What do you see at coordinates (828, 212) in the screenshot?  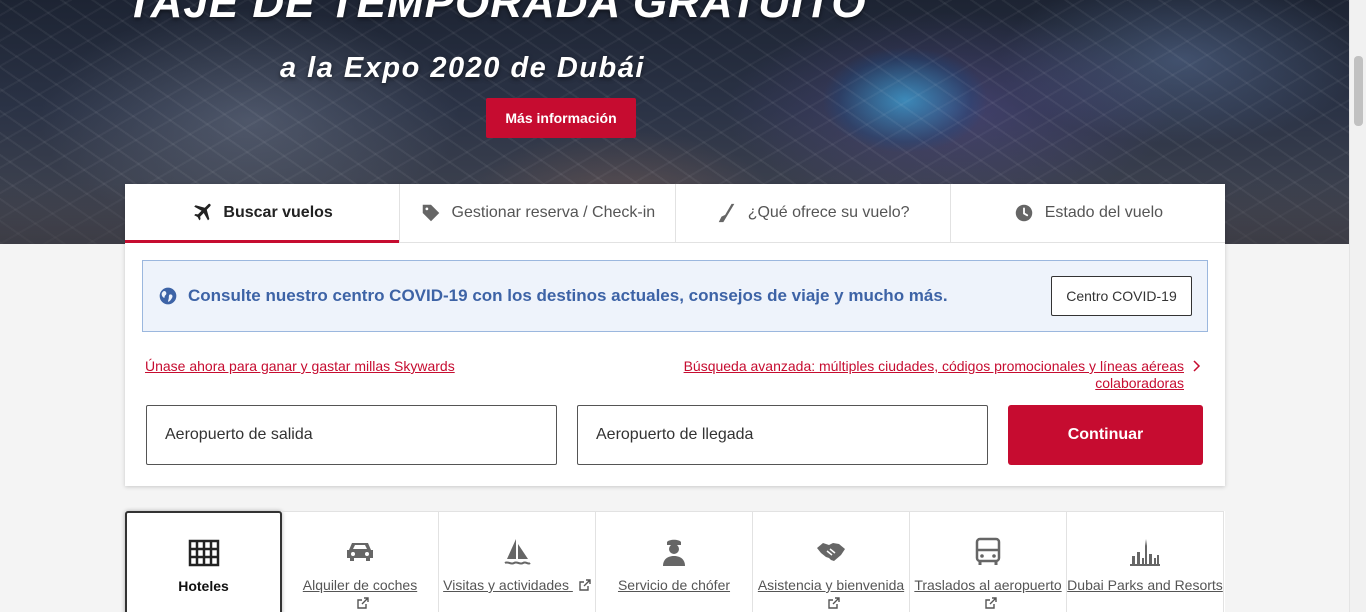 I see `tab-label: ¿Qué ofrece su vuelo?` at bounding box center [828, 212].